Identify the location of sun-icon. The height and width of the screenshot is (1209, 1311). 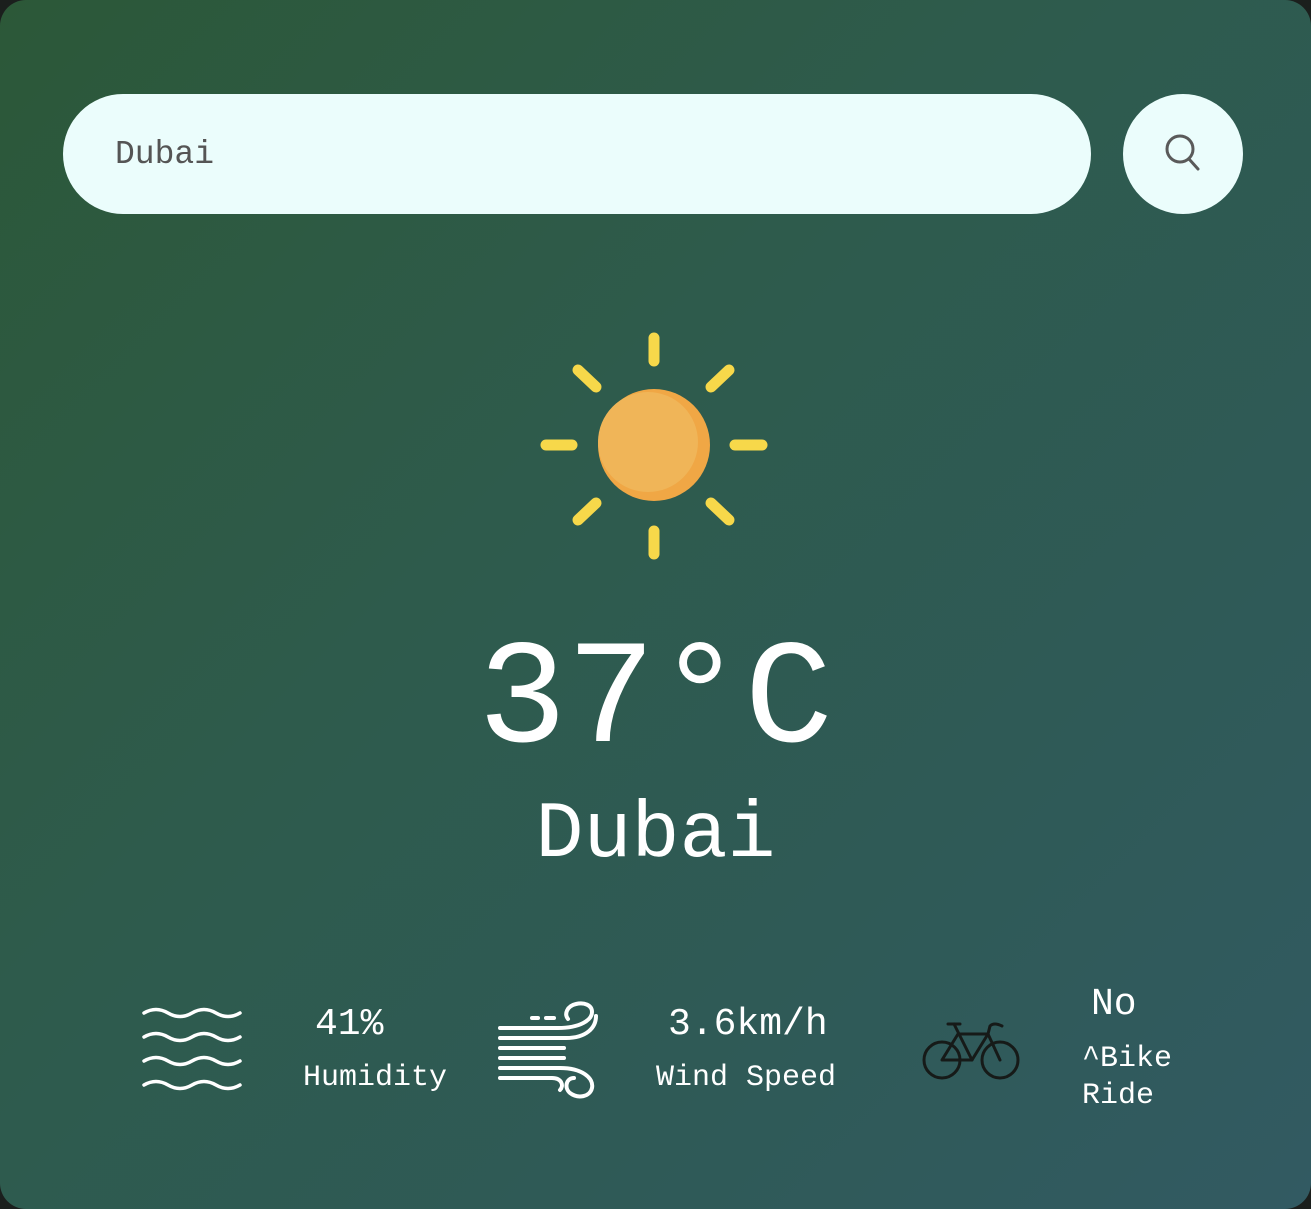
(654, 446).